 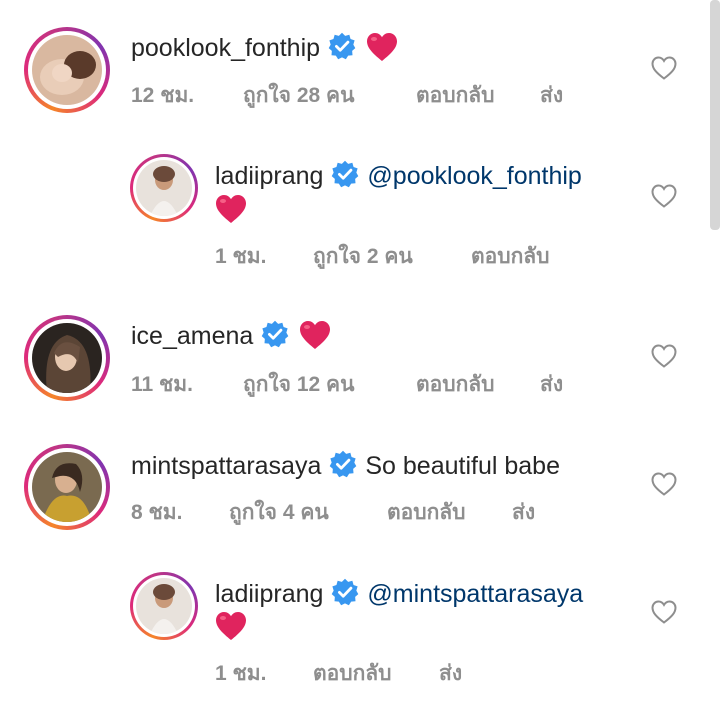 What do you see at coordinates (279, 512) in the screenshot?
I see `likes-count: ถูกใจ 4 คน` at bounding box center [279, 512].